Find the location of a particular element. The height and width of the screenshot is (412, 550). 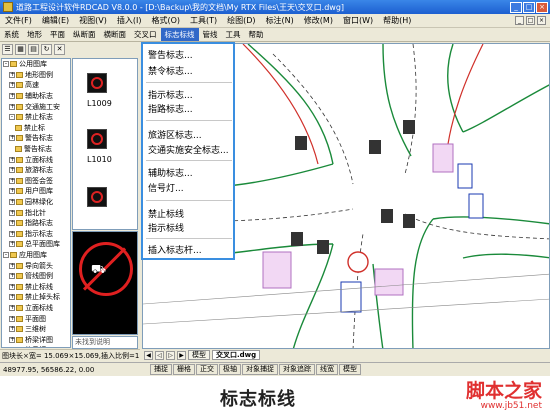

tab-drawing-file: 交叉口.dwg is located at coordinates (236, 355).